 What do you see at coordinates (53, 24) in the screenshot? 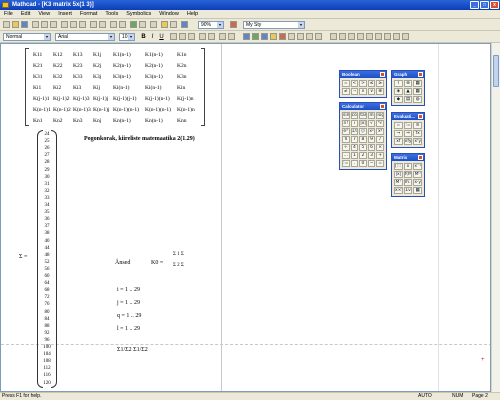
I see `spell-check-icon` at bounding box center [53, 24].